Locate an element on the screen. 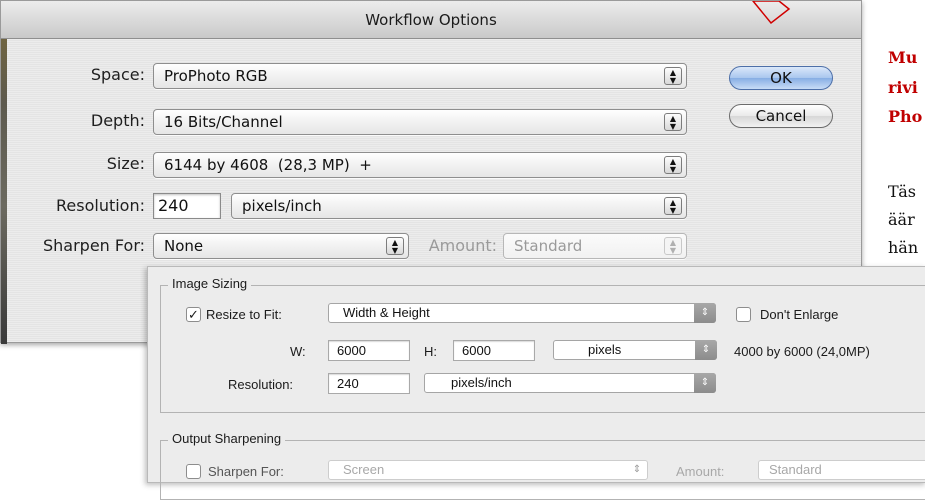 This screenshot has height=500, width=925. space-value: ProPhoto RGB is located at coordinates (216, 76).